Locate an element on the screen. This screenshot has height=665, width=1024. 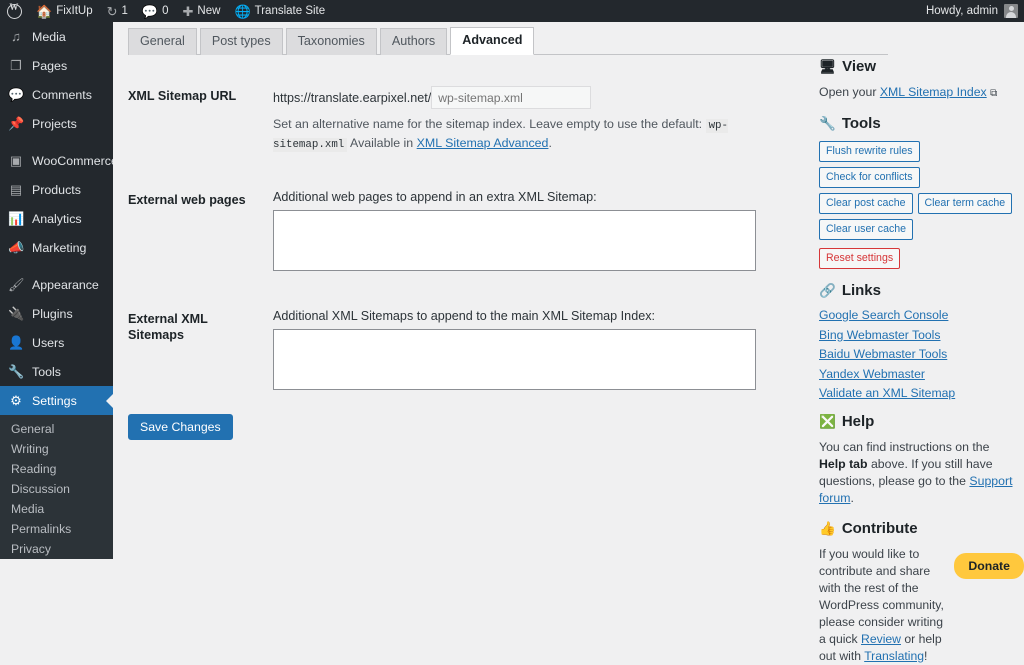
account-menu: Howdy, admin is located at coordinates (975, 11).